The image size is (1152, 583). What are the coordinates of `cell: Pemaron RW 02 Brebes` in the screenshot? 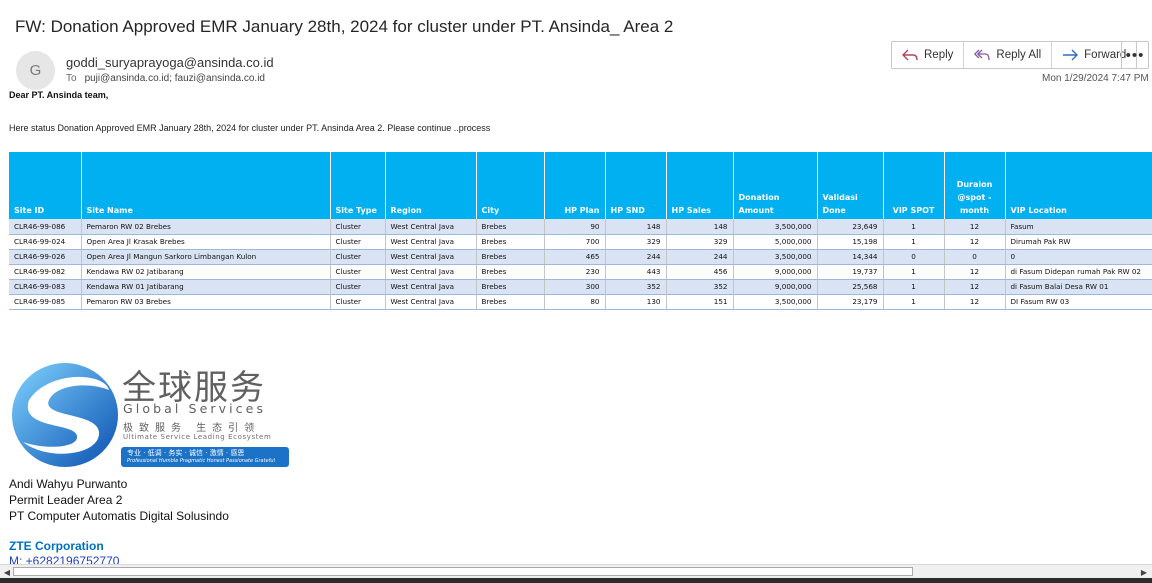 It's located at (206, 227).